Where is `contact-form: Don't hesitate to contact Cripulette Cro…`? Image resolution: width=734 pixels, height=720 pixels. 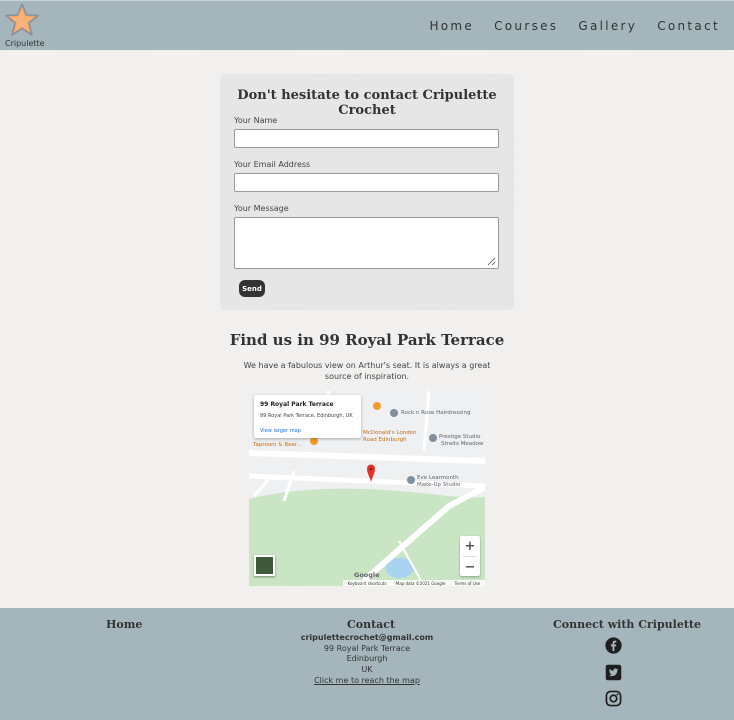
contact-form: Don't hesitate to contact Cripulette Cro… is located at coordinates (367, 192).